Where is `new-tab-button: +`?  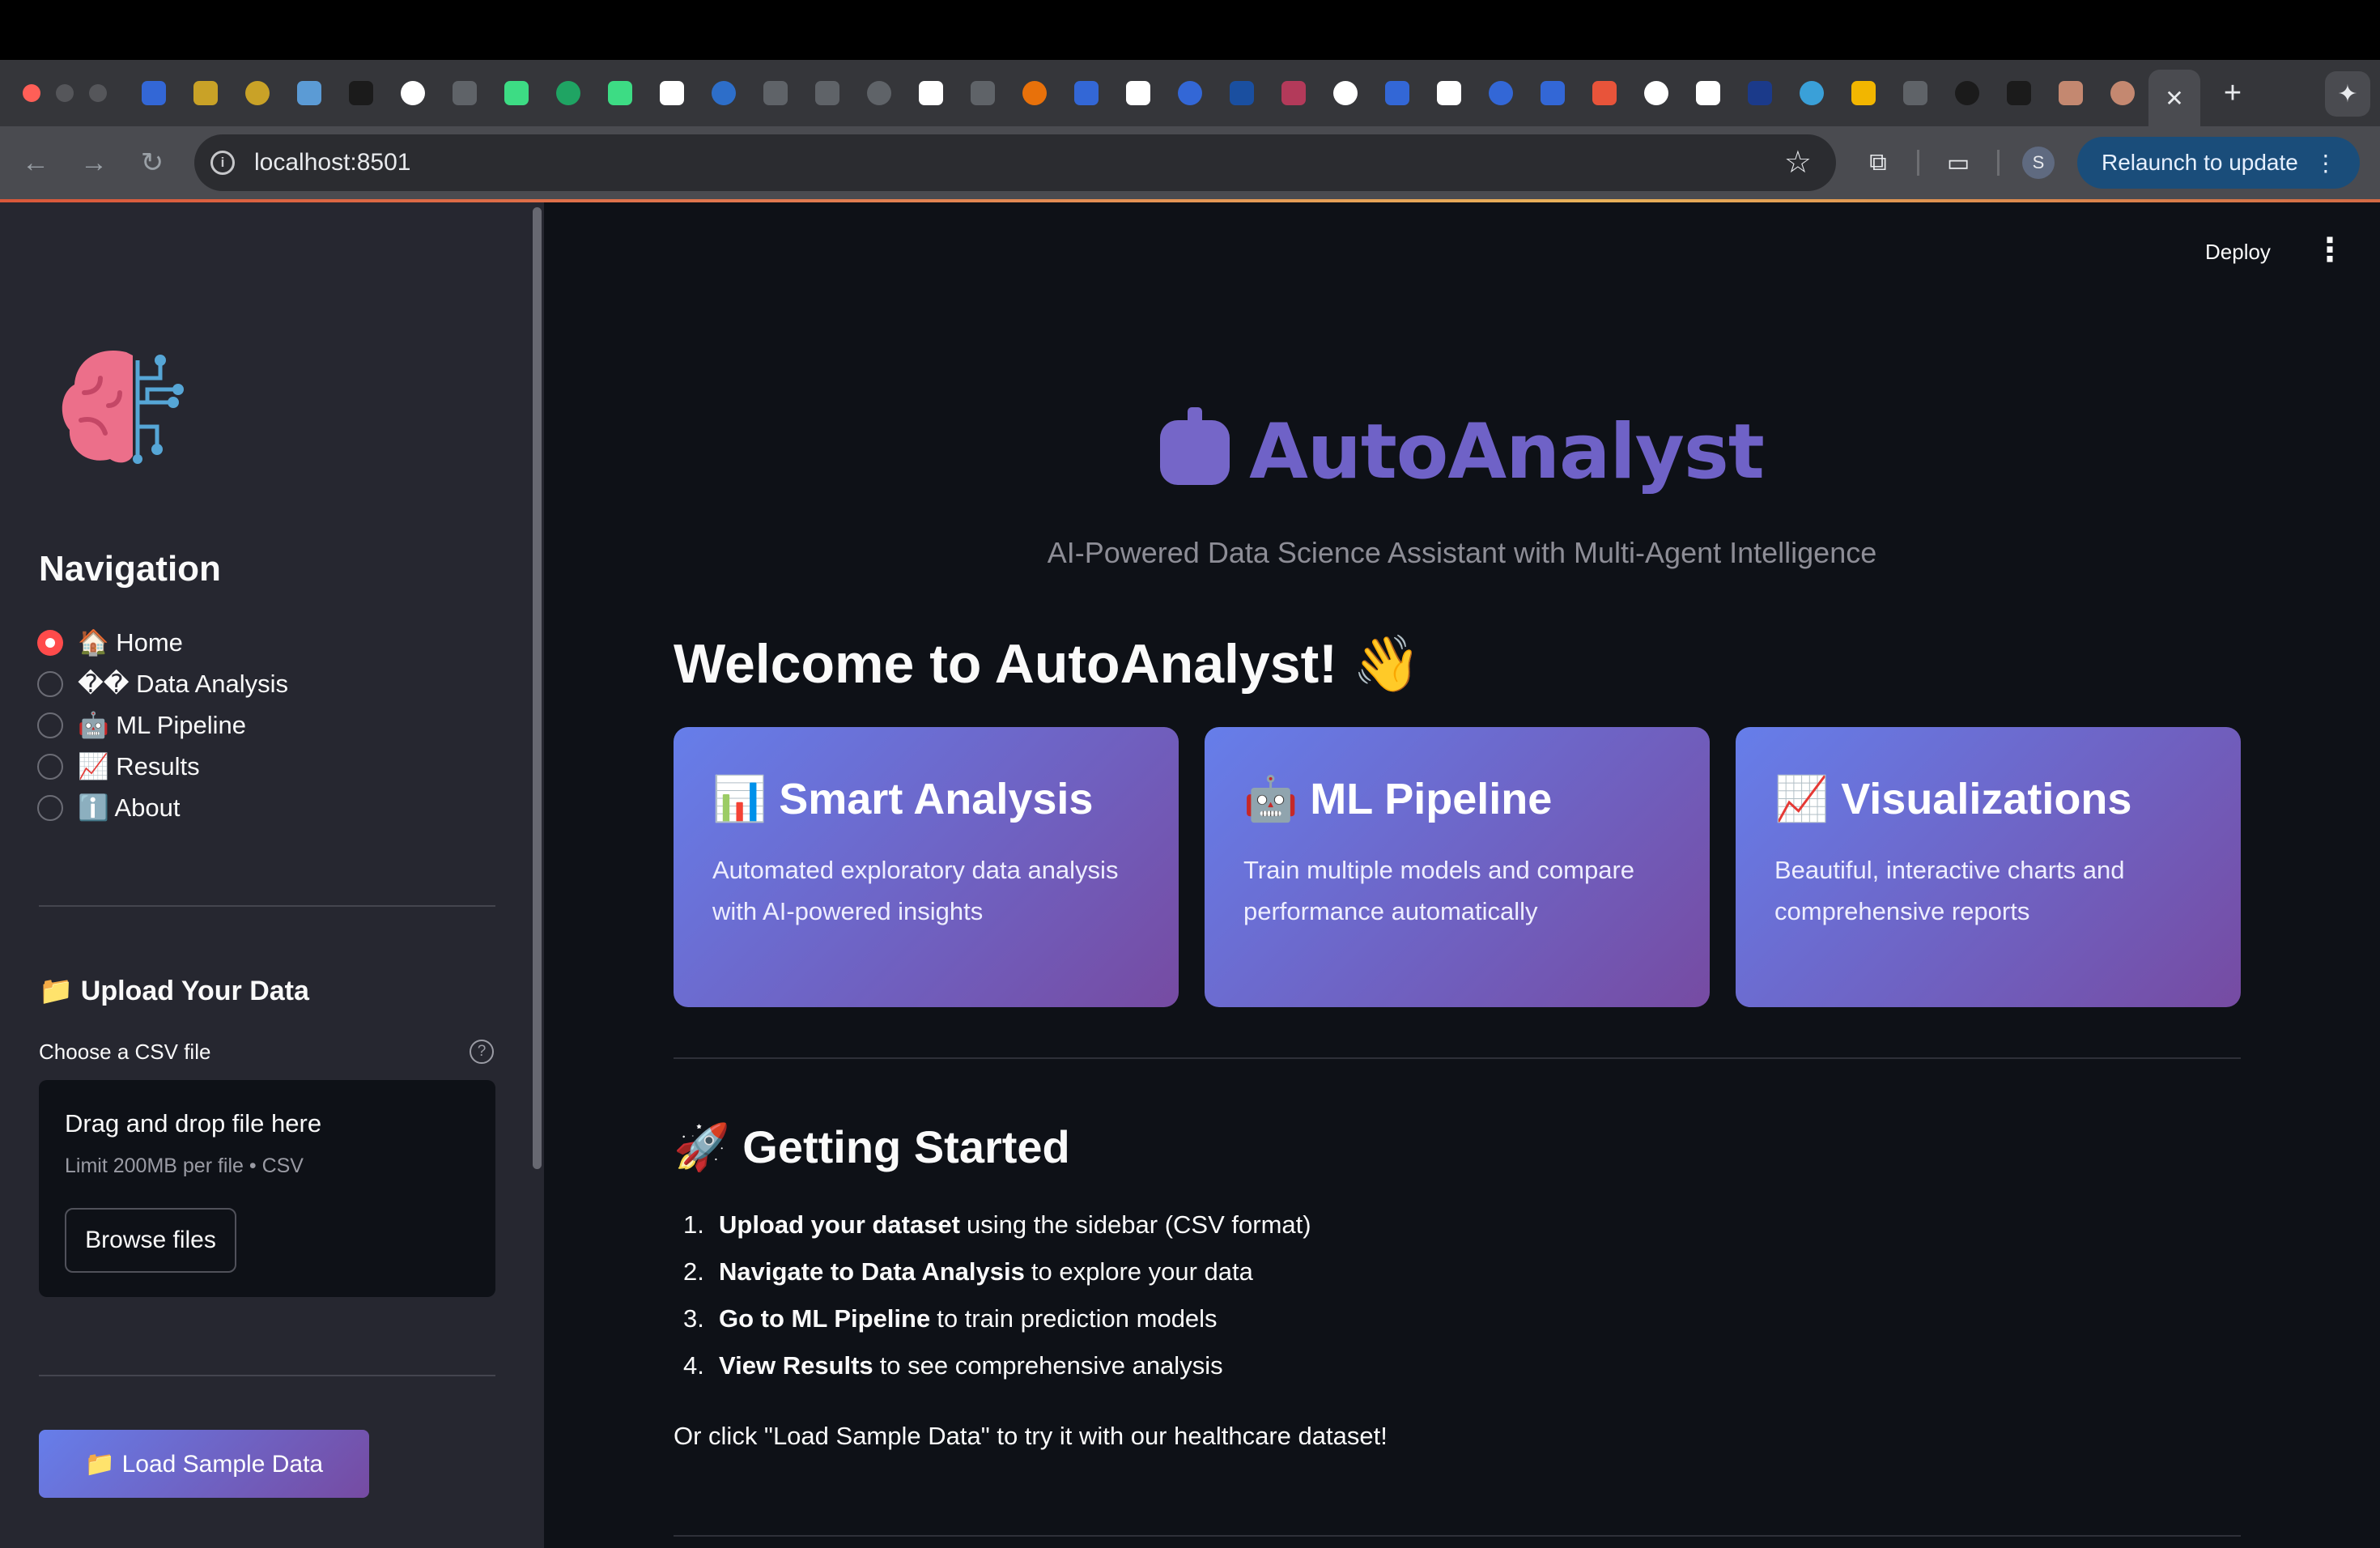
new-tab-button: + is located at coordinates (2232, 93).